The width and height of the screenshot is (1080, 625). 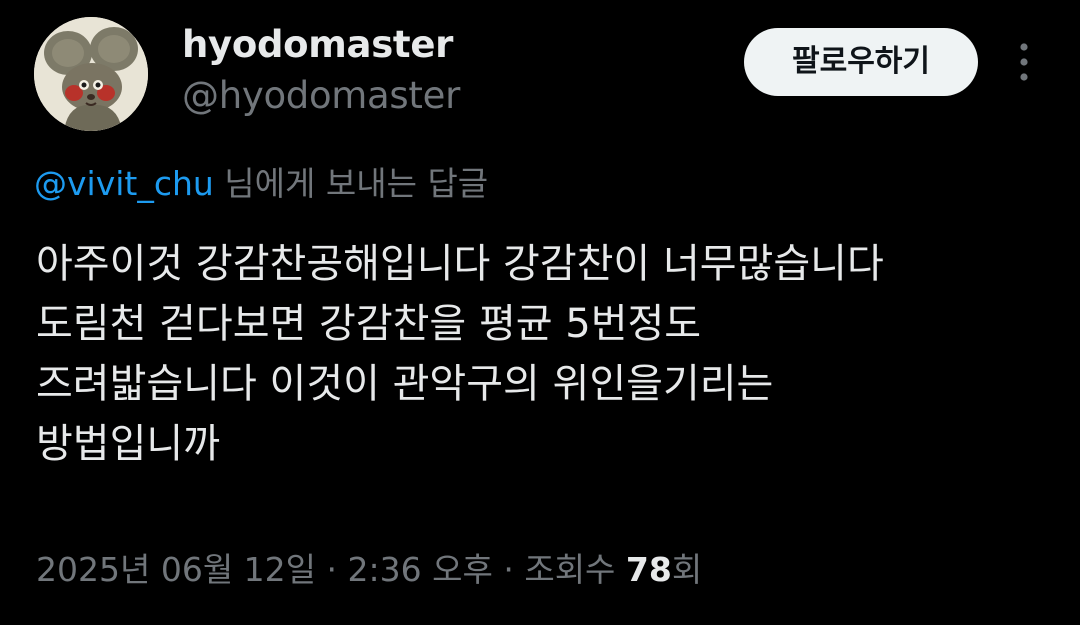 What do you see at coordinates (124, 183) in the screenshot?
I see `reply-mention-link: @vivit_chu` at bounding box center [124, 183].